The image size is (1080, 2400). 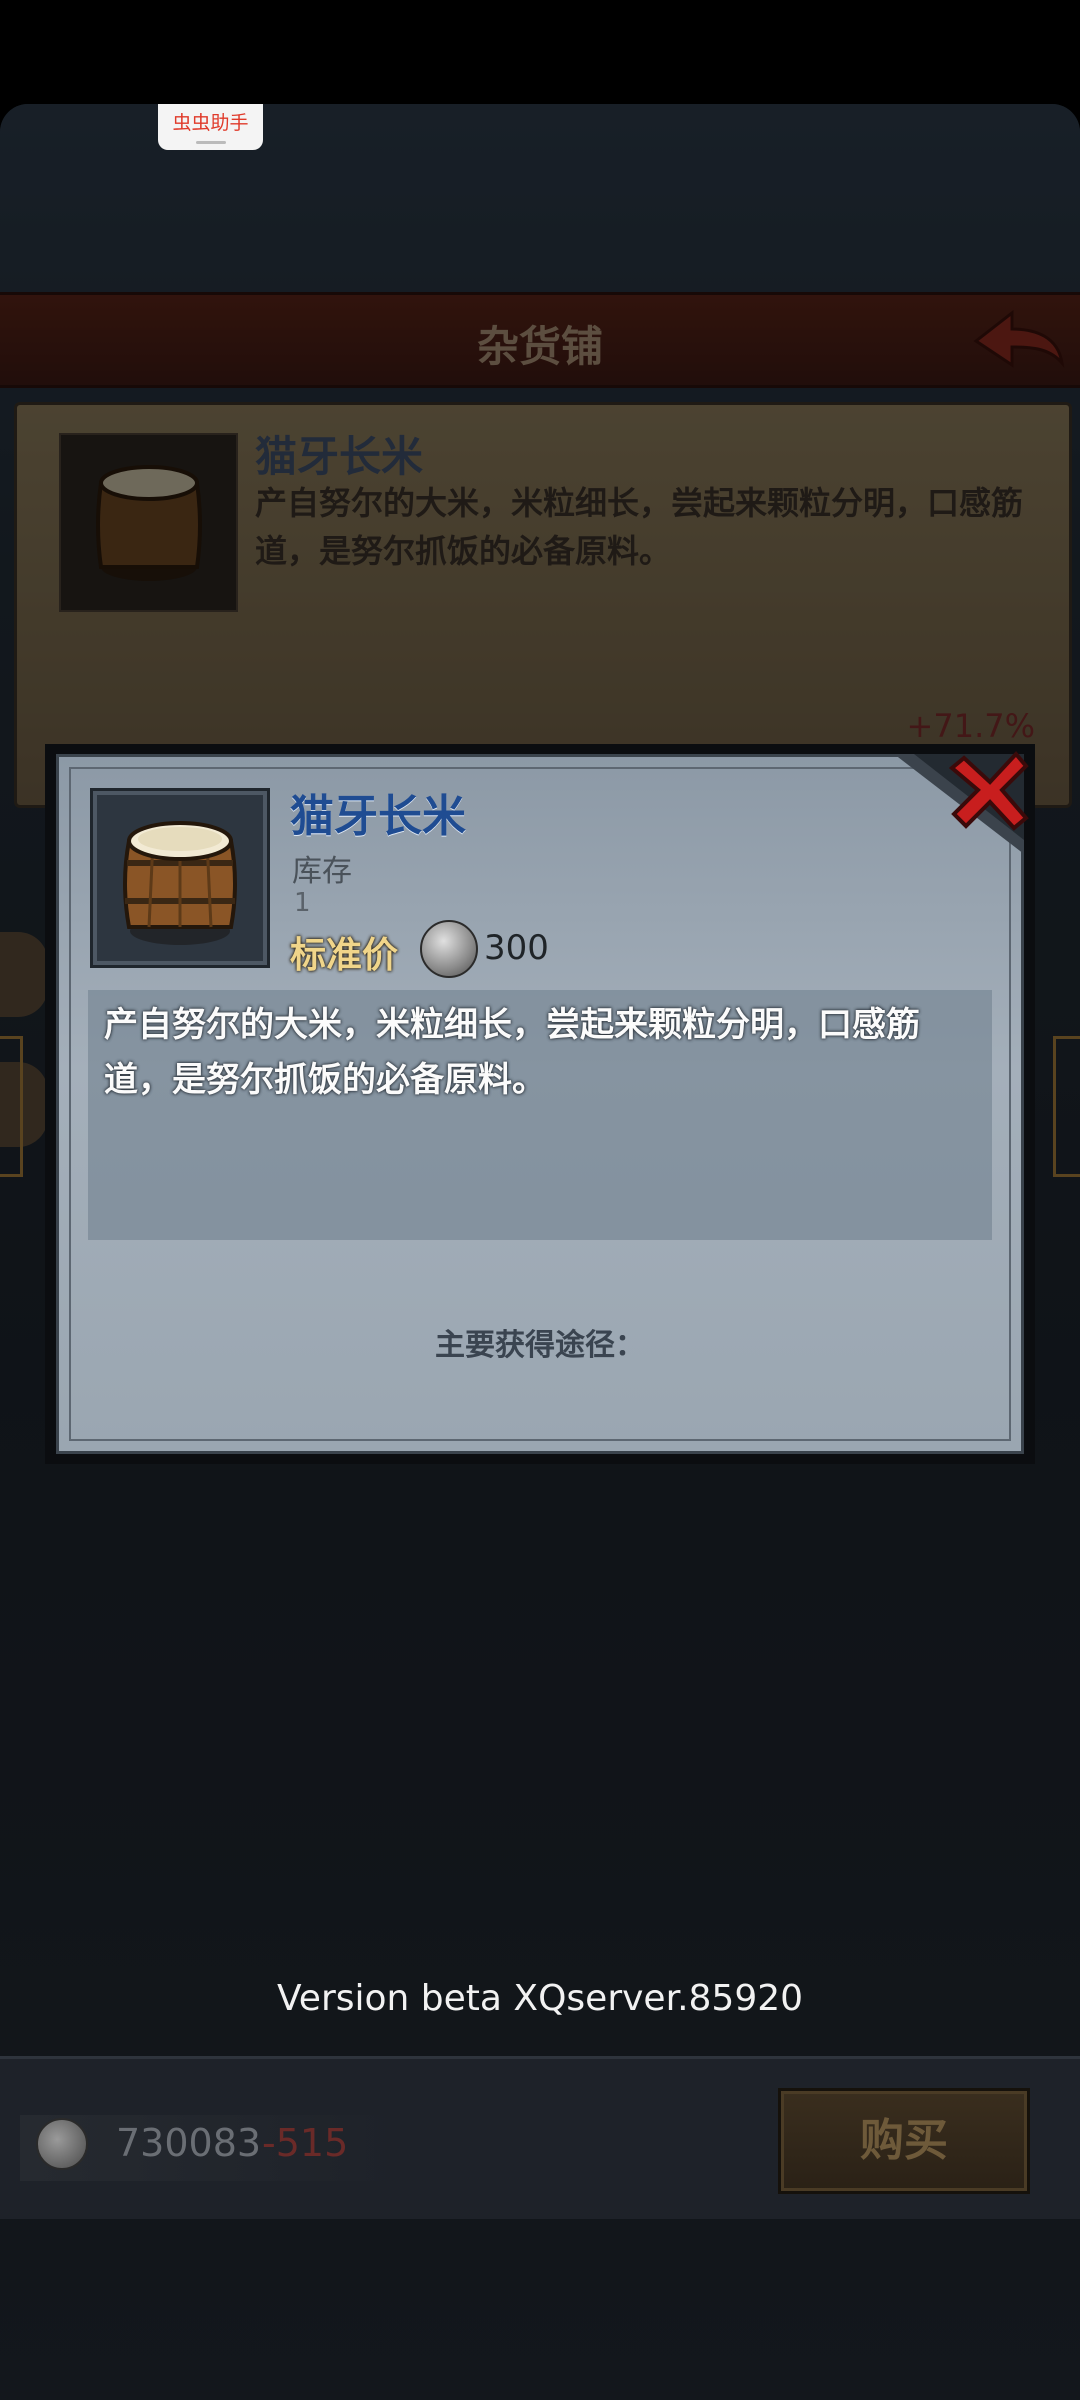 What do you see at coordinates (540, 1345) in the screenshot?
I see `acquisition-source-label: 主要获得途径：` at bounding box center [540, 1345].